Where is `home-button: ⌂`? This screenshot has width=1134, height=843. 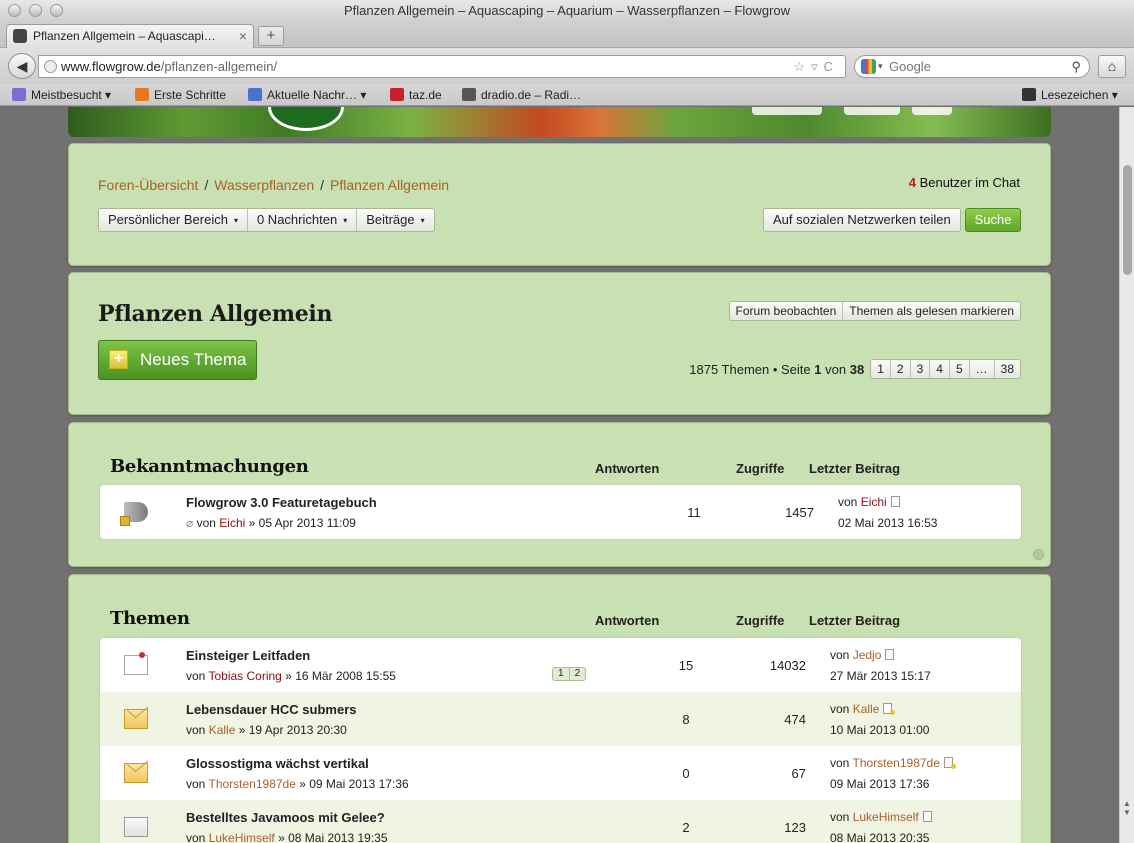
home-button: ⌂ is located at coordinates (1112, 66).